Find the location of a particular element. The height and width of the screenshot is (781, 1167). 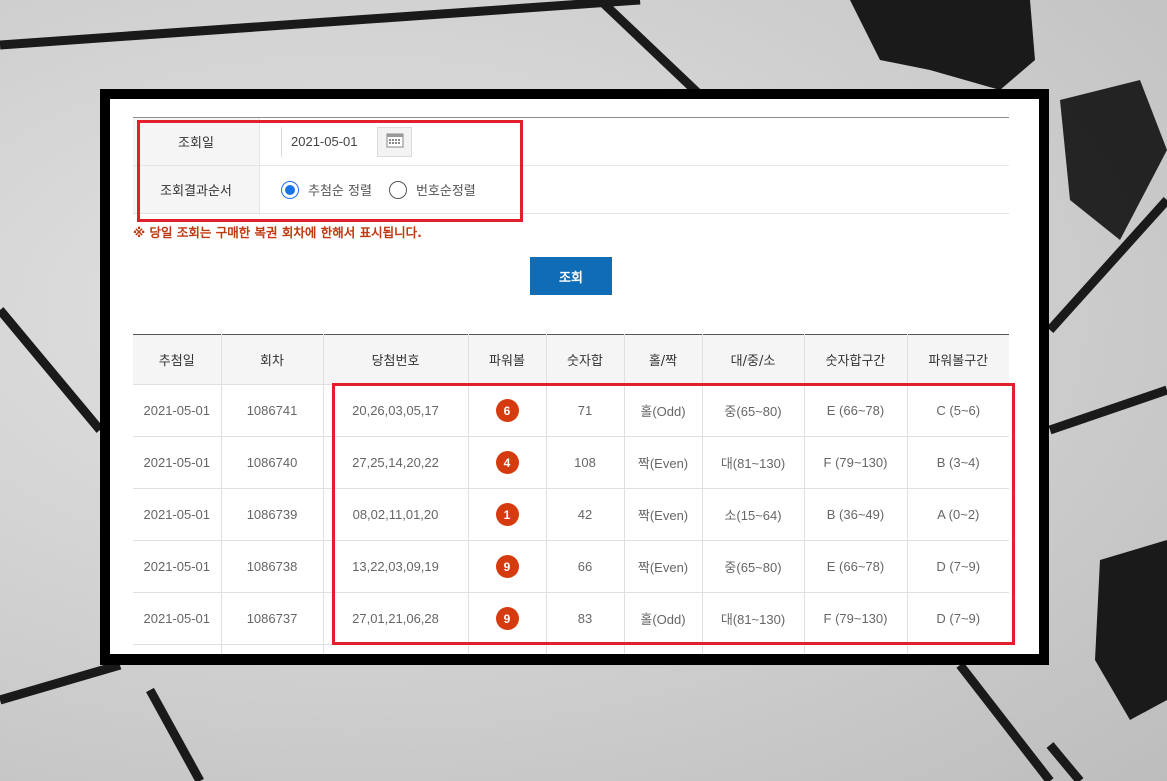

cell-round: 1086737 is located at coordinates (271, 618).